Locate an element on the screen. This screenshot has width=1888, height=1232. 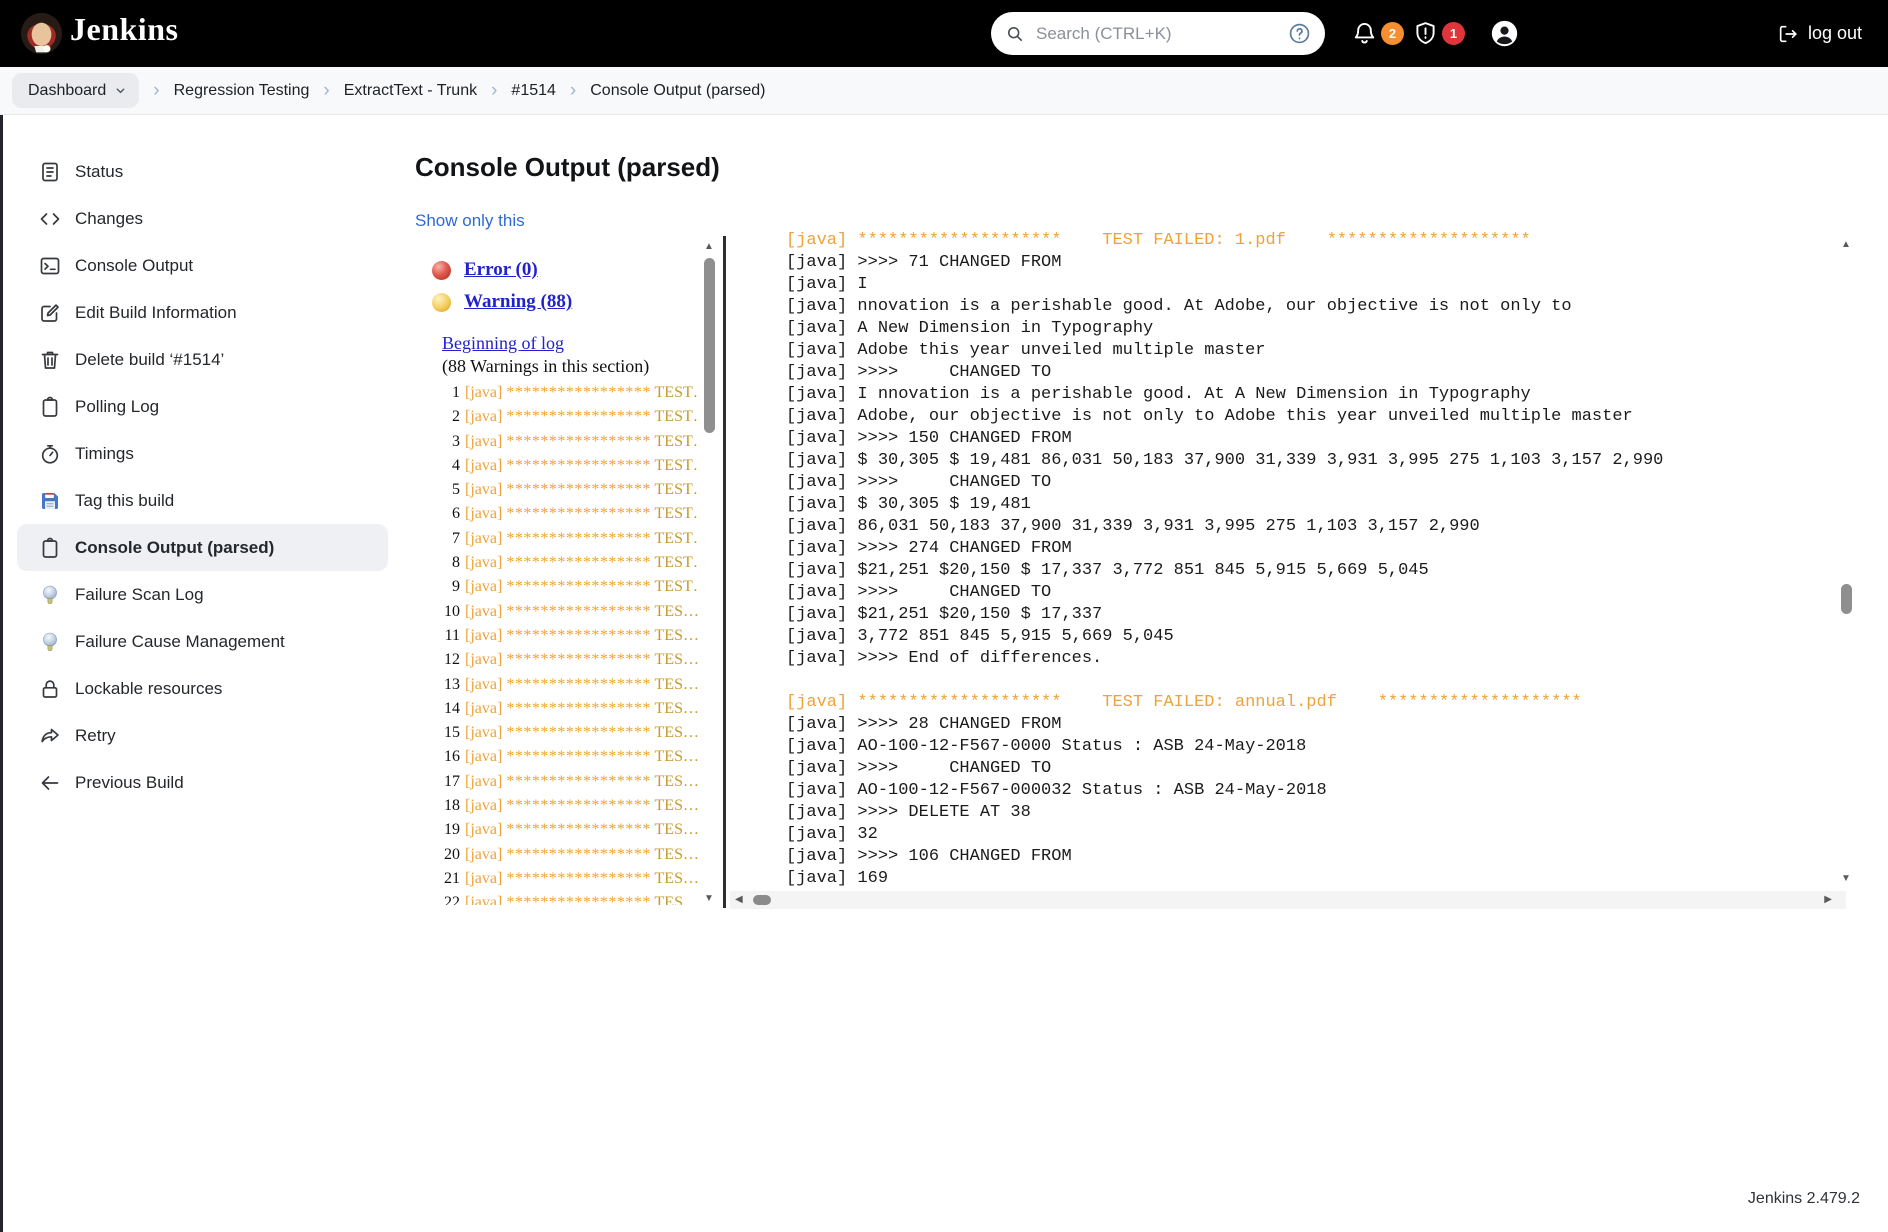
help-icon is located at coordinates (1299, 33).